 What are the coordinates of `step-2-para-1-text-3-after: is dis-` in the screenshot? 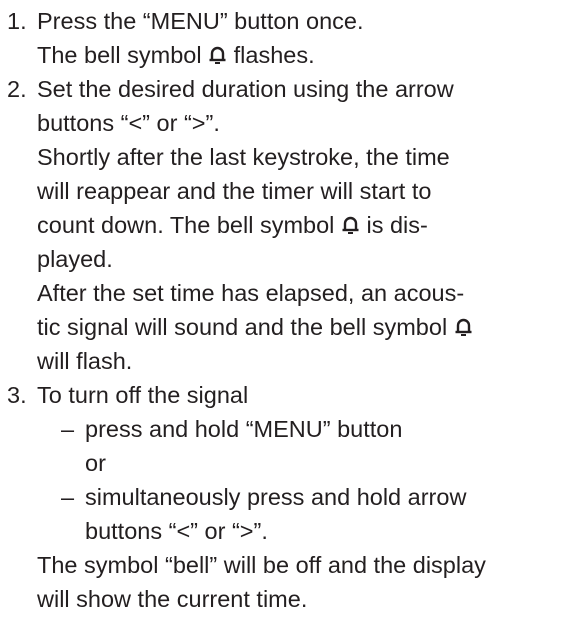 It's located at (397, 225).